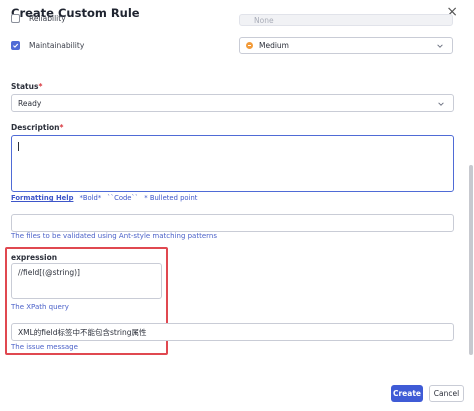 The image size is (474, 411). Describe the element at coordinates (18, 146) in the screenshot. I see `text-caret` at that location.